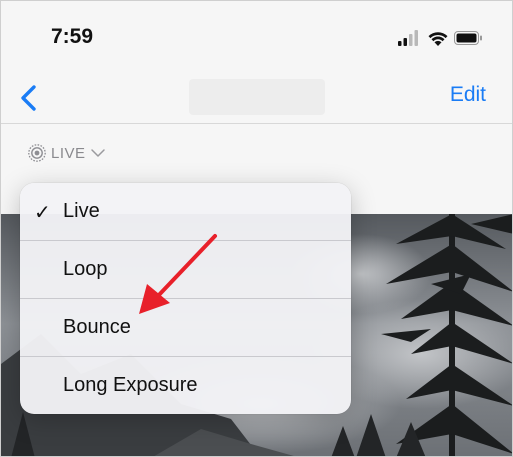  I want to click on live-label: LIVE, so click(68, 153).